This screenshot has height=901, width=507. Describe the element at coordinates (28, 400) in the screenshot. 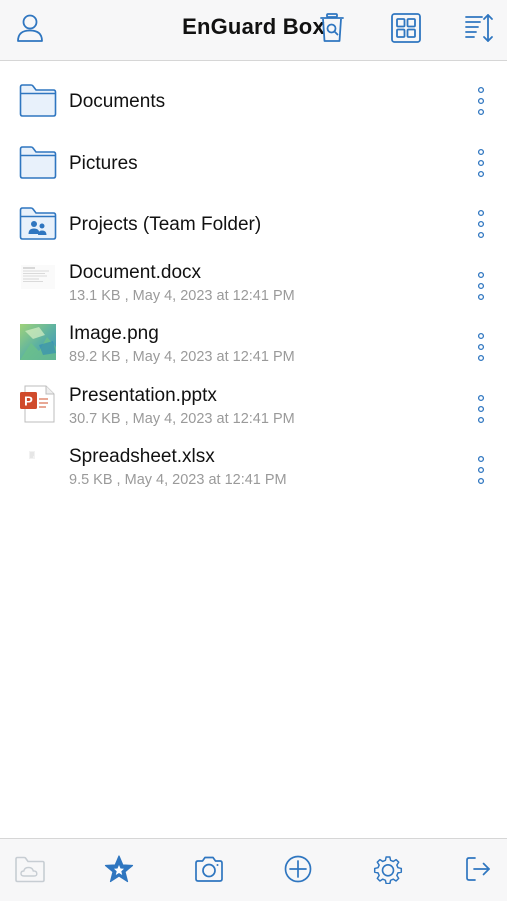

I see `svg-text: P` at that location.